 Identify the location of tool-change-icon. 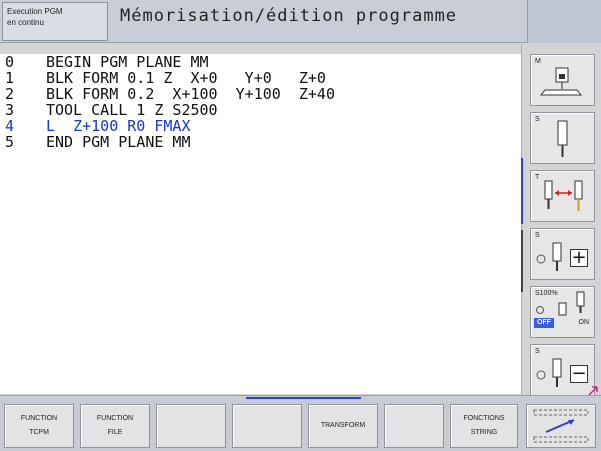
(563, 195).